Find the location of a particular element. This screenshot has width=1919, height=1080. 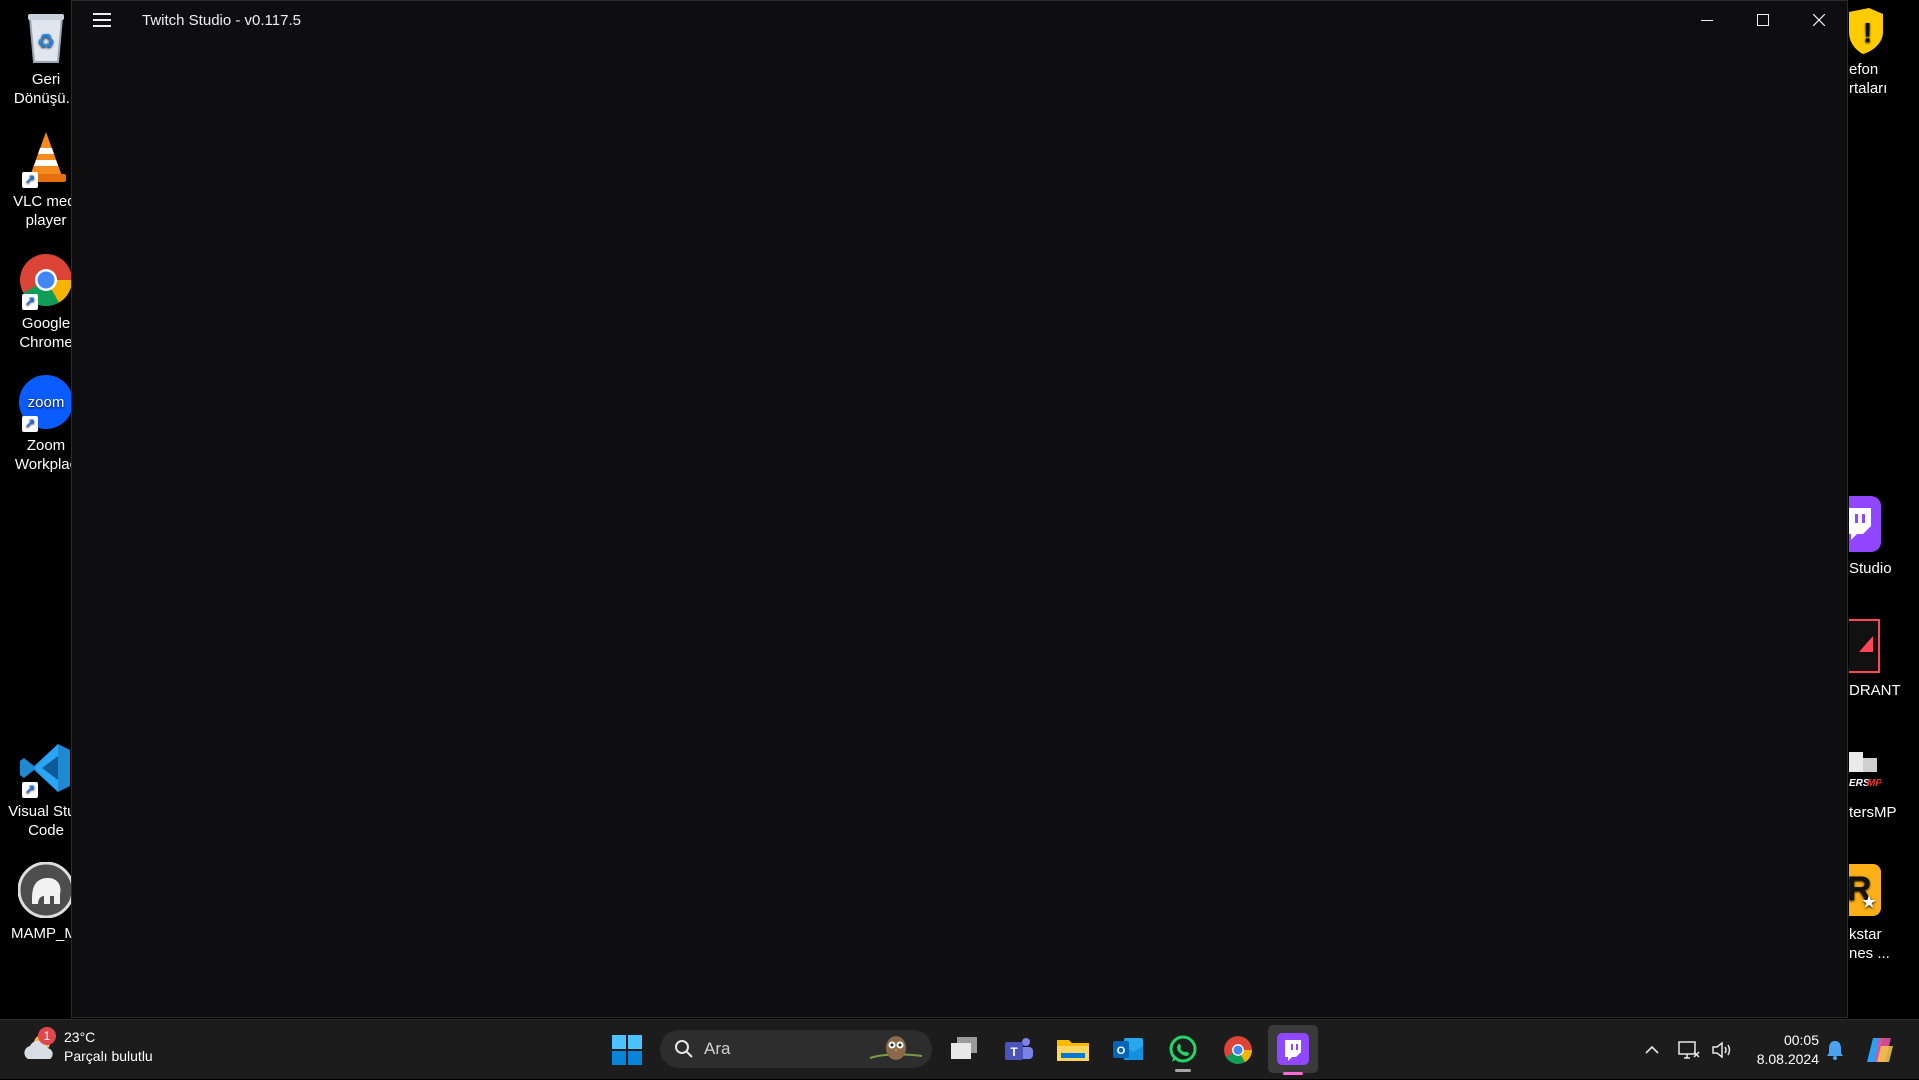

task-view-icon is located at coordinates (964, 1048).